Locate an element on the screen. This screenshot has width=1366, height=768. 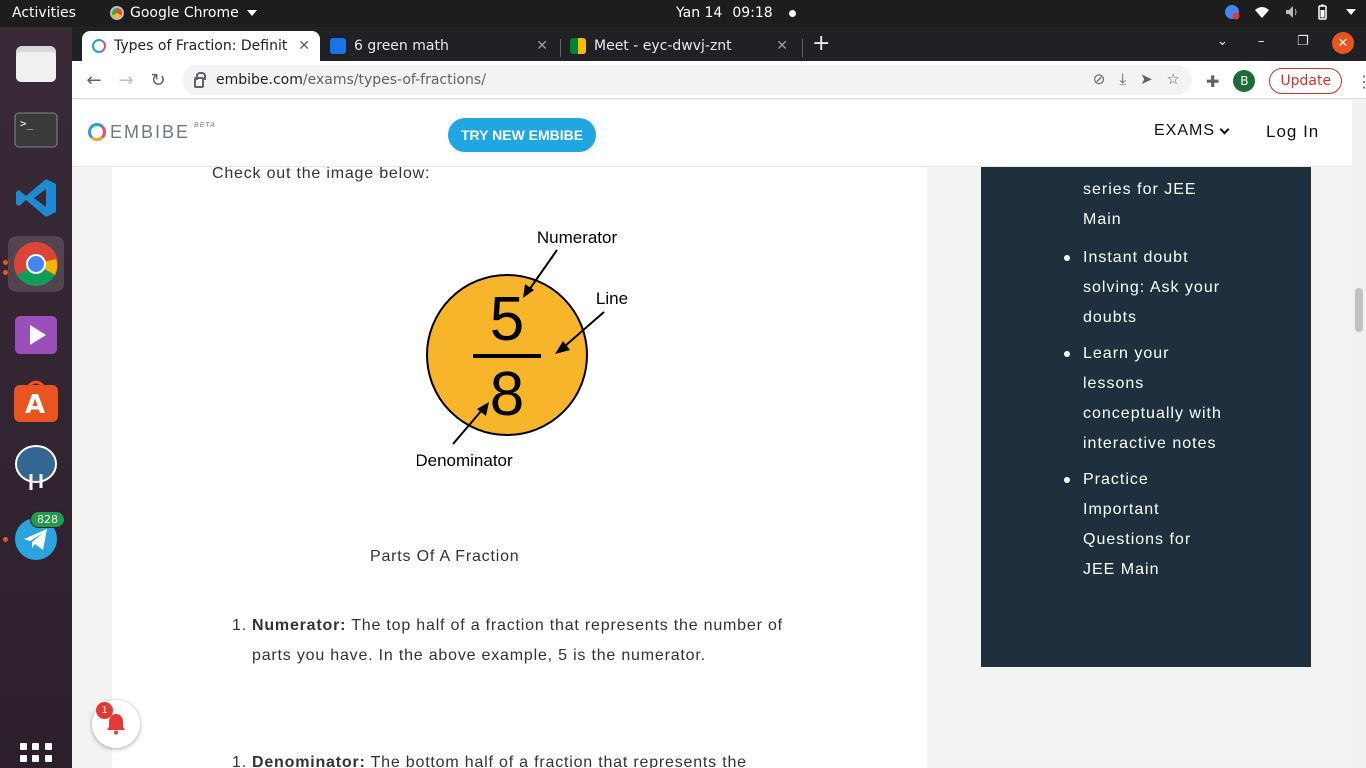
terminal-launcher: >_ is located at coordinates (36, 130).